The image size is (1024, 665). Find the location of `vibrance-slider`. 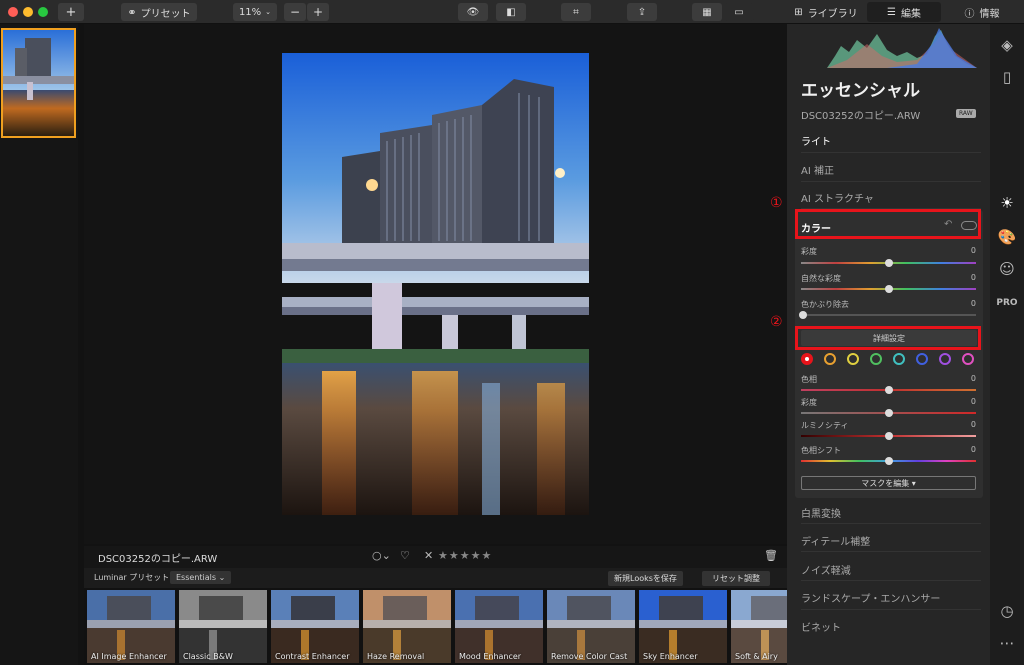

vibrance-slider is located at coordinates (888, 289).